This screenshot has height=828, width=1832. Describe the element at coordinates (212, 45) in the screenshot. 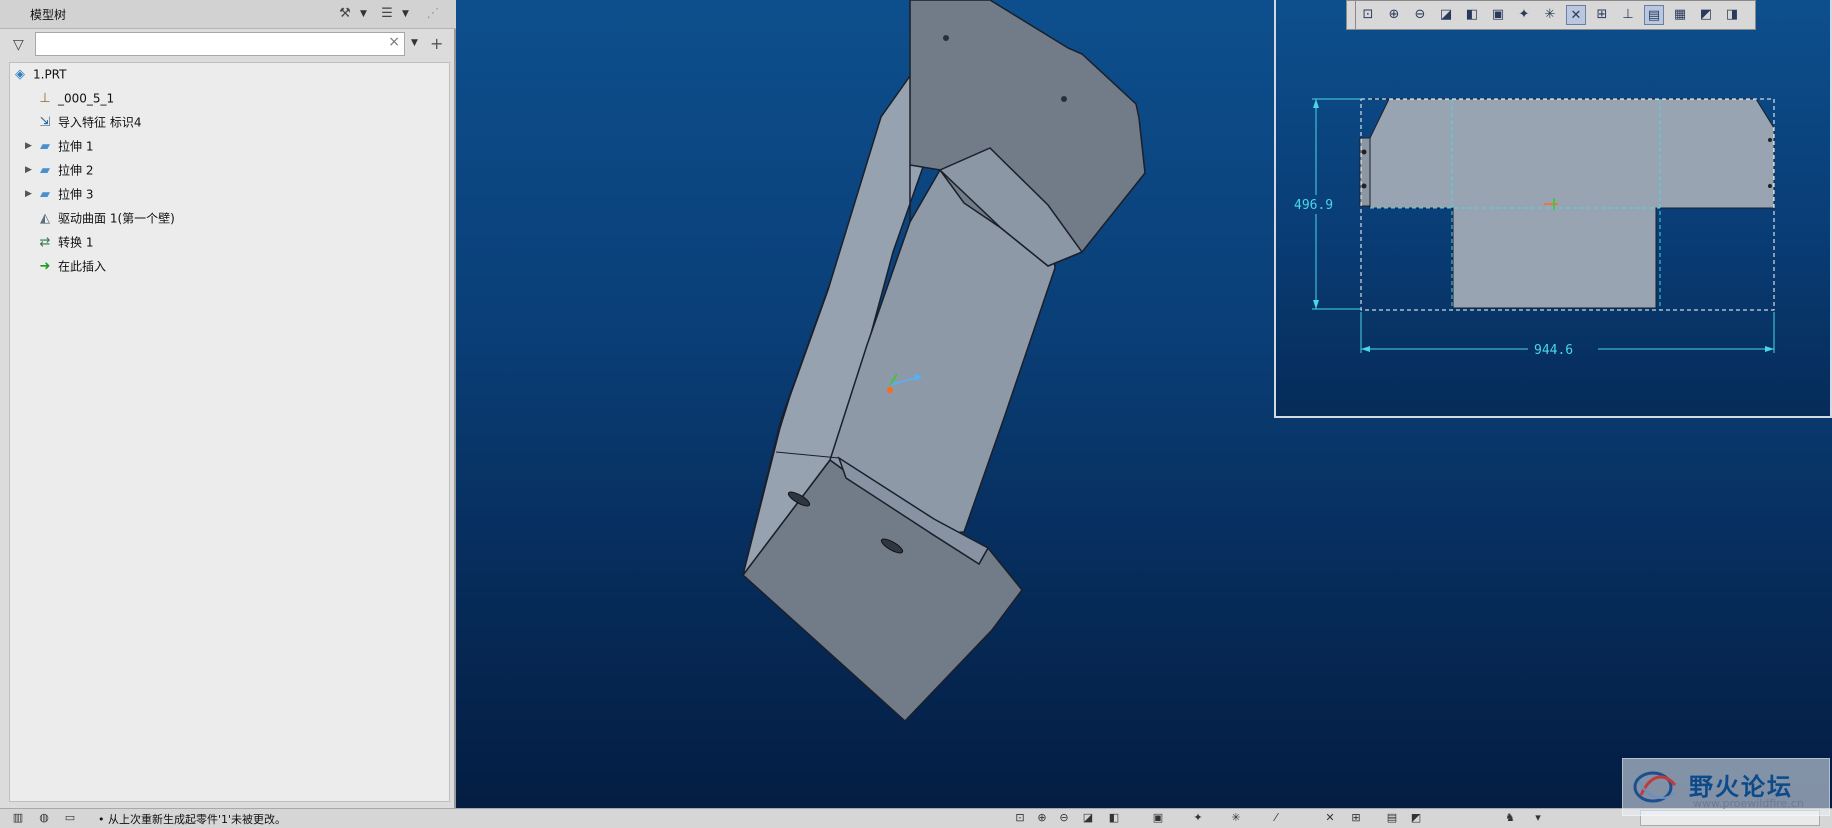

I see `search-input` at that location.